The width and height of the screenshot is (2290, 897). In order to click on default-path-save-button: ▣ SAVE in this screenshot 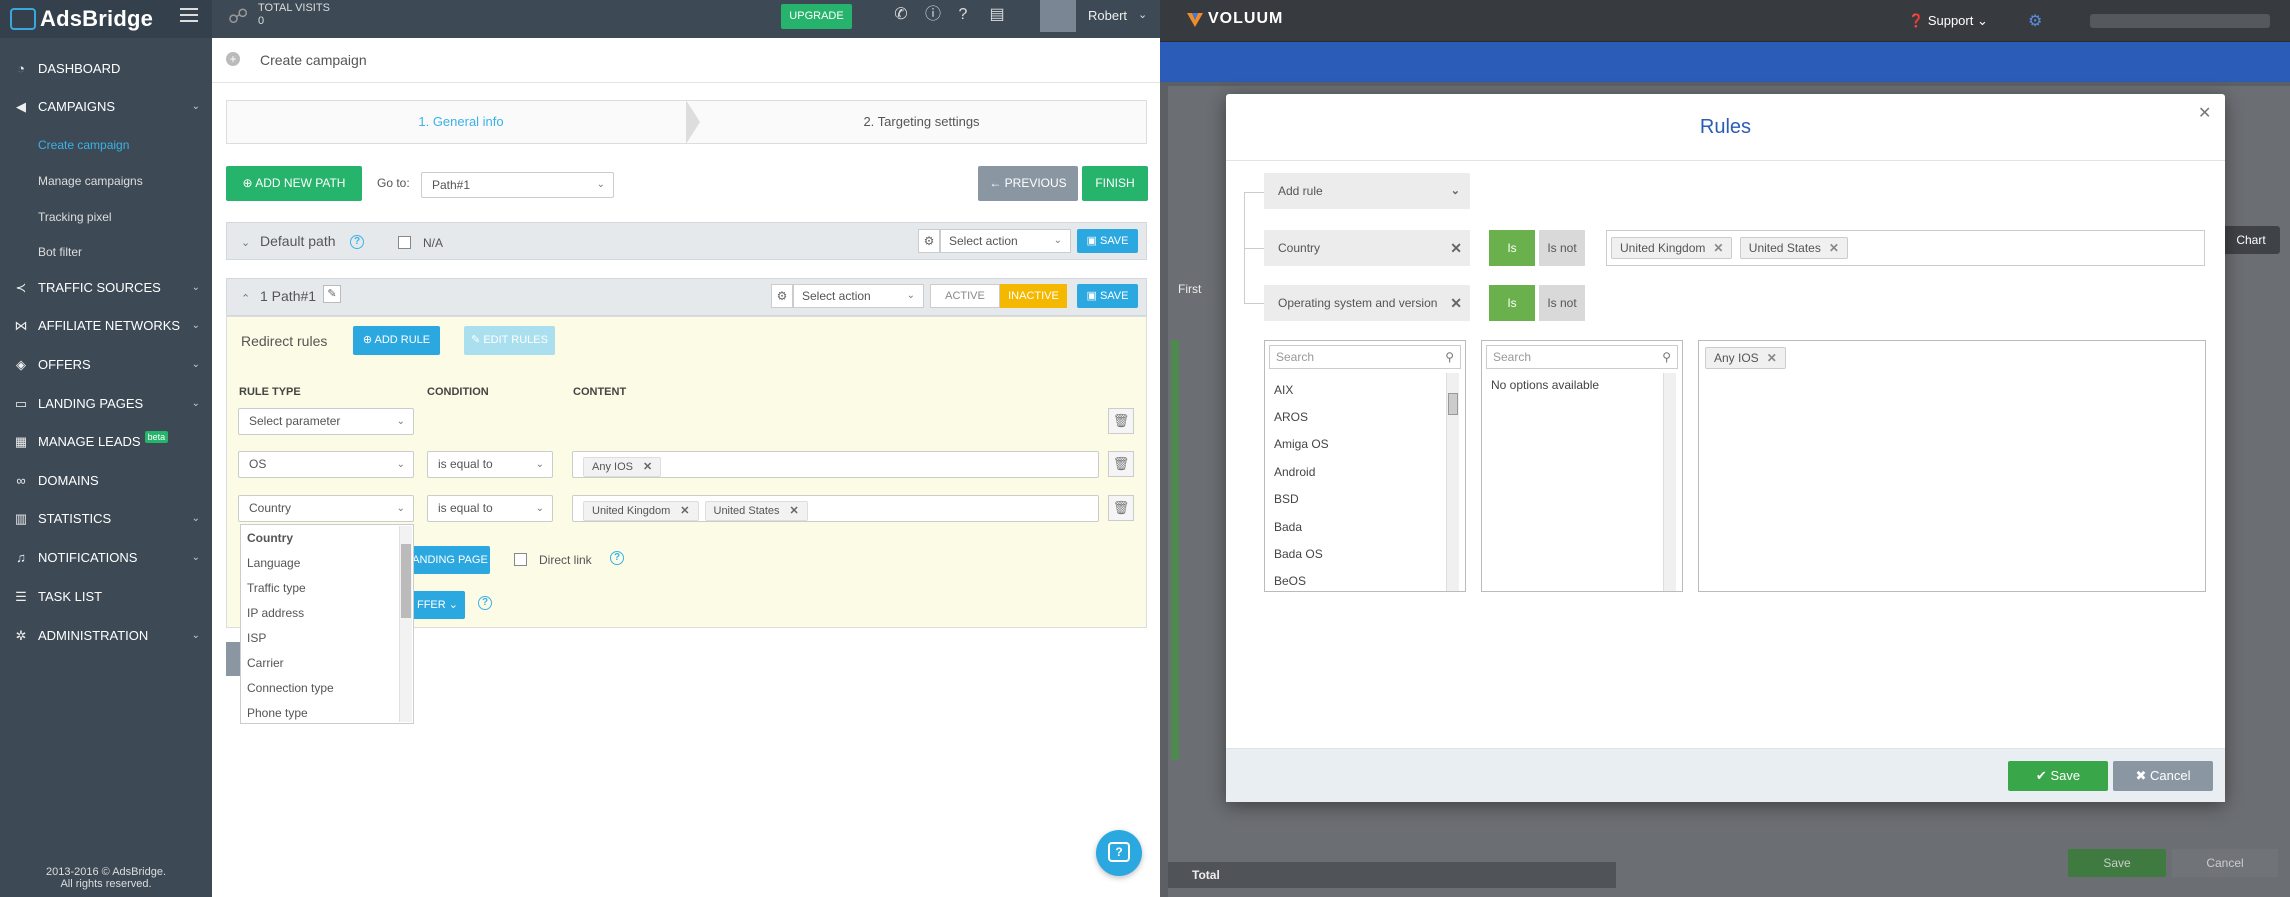, I will do `click(1107, 241)`.